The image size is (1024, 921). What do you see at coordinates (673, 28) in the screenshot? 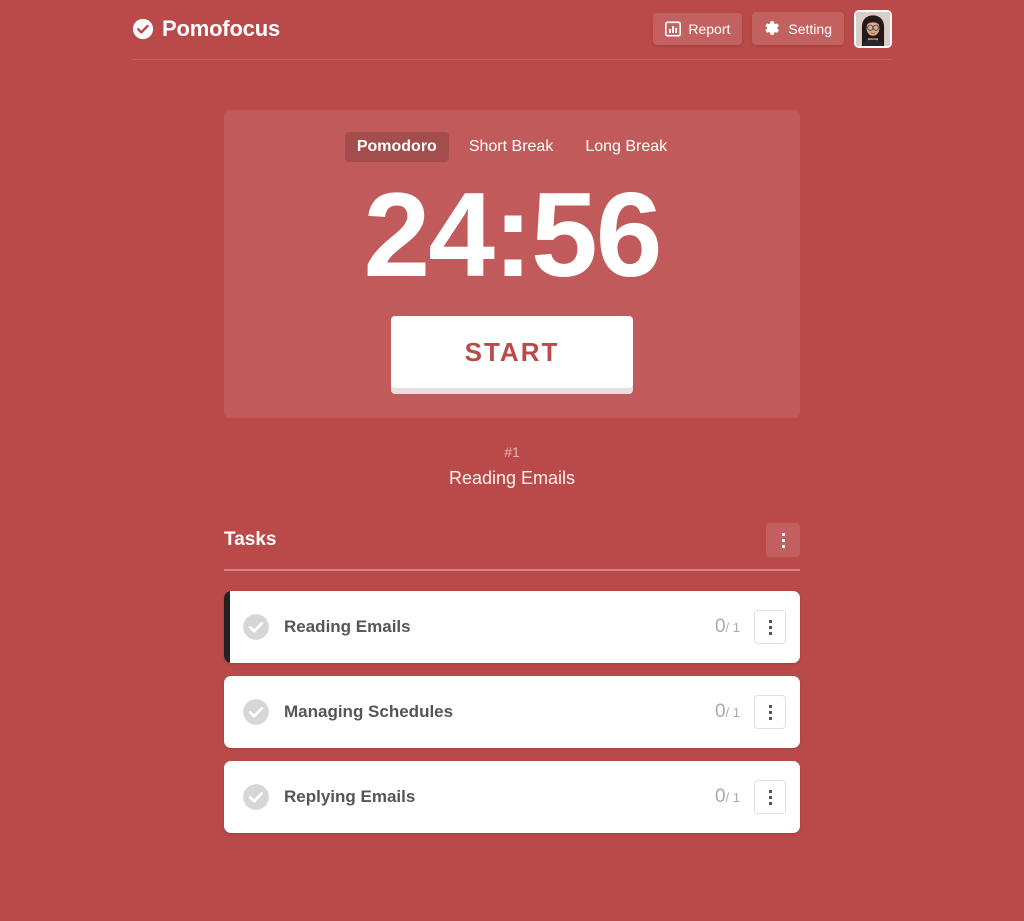
I see `bar-chart-icon` at bounding box center [673, 28].